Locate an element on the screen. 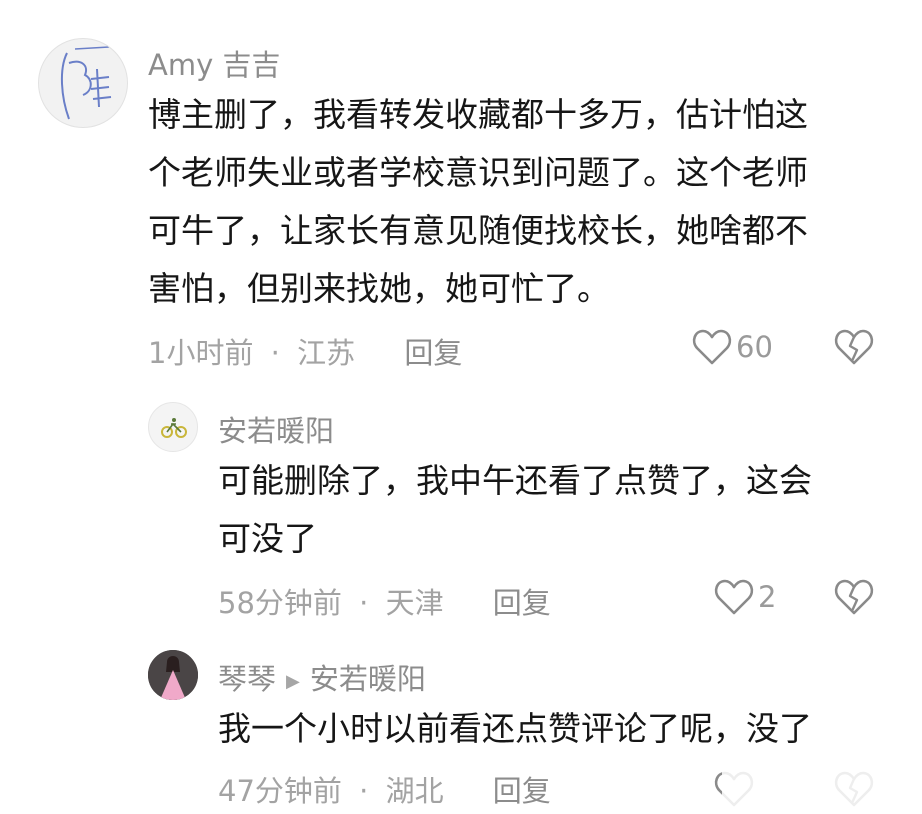  username-line: 琴琴 ▶ 安若暖阳 is located at coordinates (322, 677).